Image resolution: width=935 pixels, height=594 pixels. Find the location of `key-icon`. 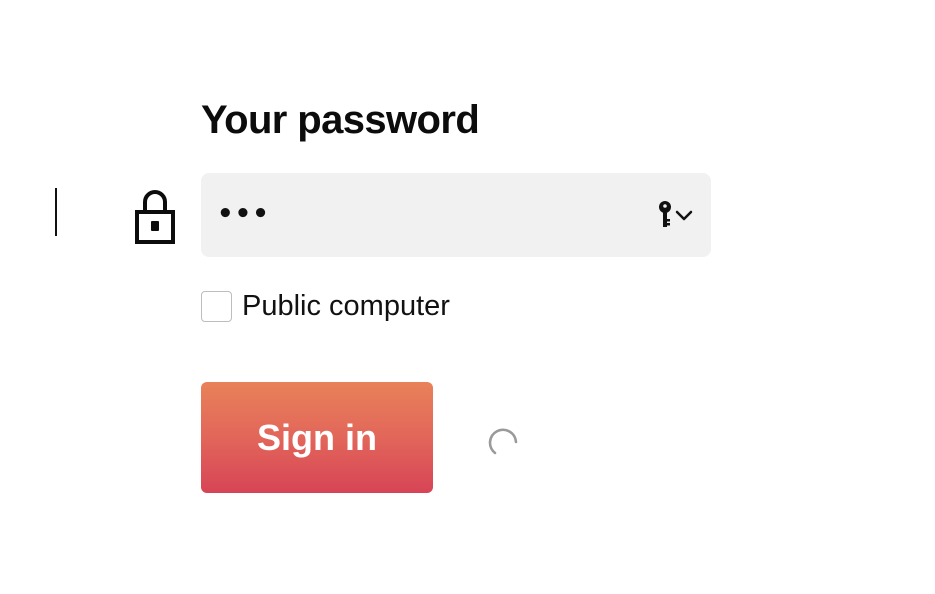

key-icon is located at coordinates (665, 214).